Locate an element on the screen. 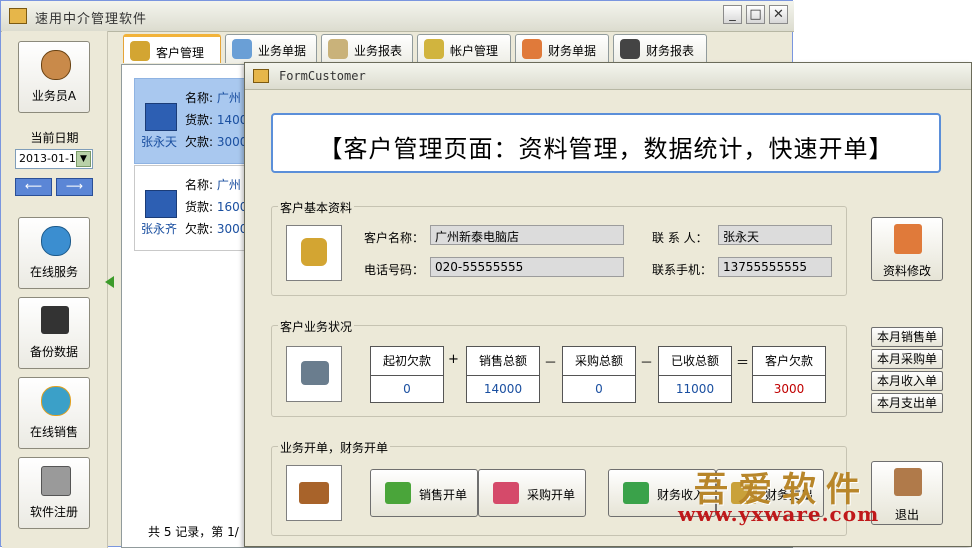 This screenshot has width=972, height=548. edit-profile-button: 资料修改 is located at coordinates (907, 249).